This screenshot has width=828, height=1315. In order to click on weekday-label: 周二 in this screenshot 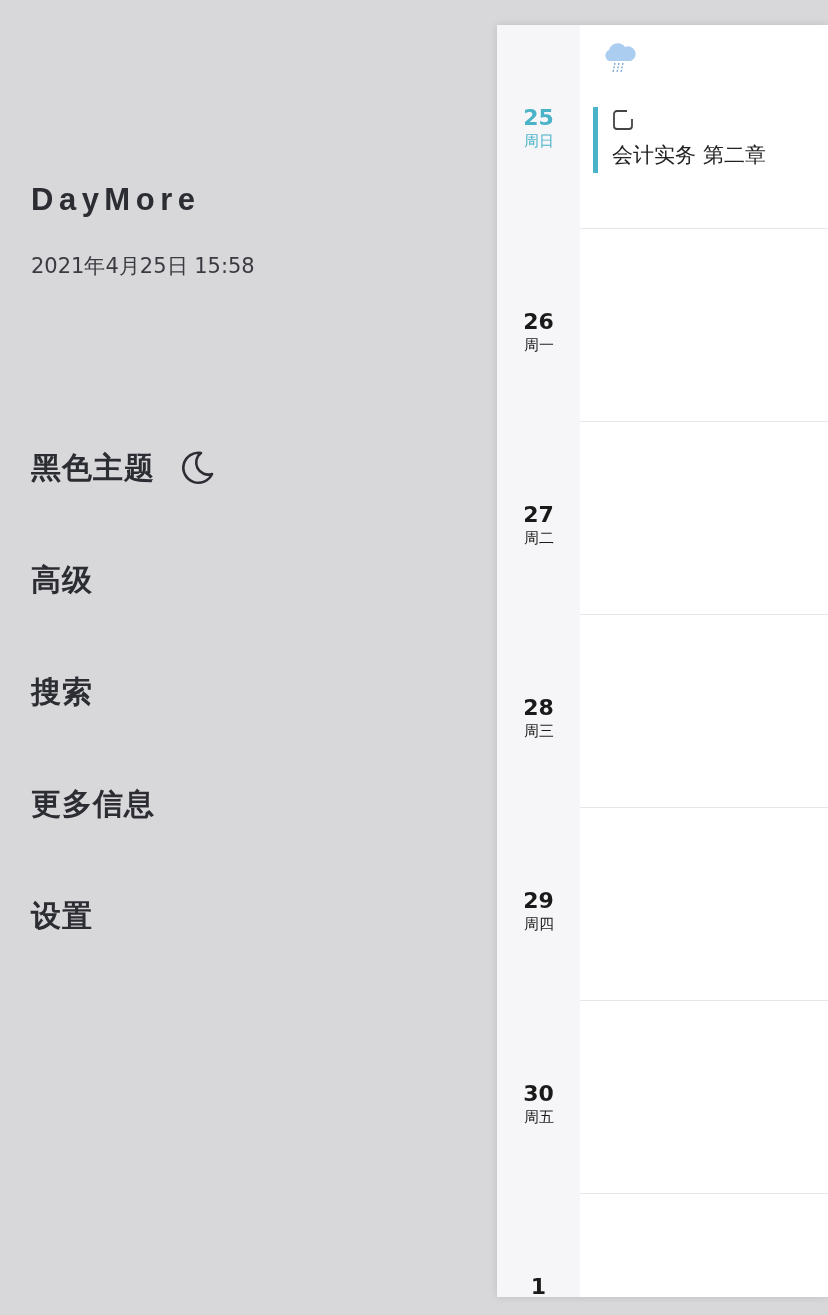, I will do `click(538, 538)`.